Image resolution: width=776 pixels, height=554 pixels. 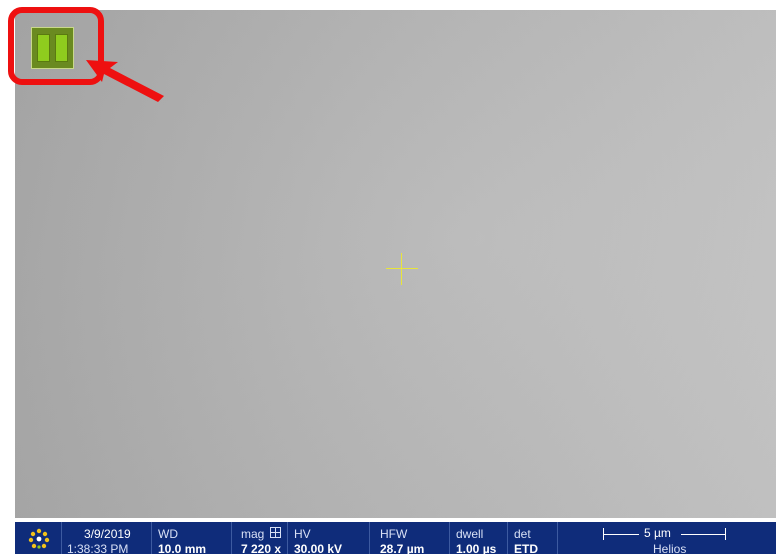 What do you see at coordinates (302, 534) in the screenshot?
I see `hv-label: HV` at bounding box center [302, 534].